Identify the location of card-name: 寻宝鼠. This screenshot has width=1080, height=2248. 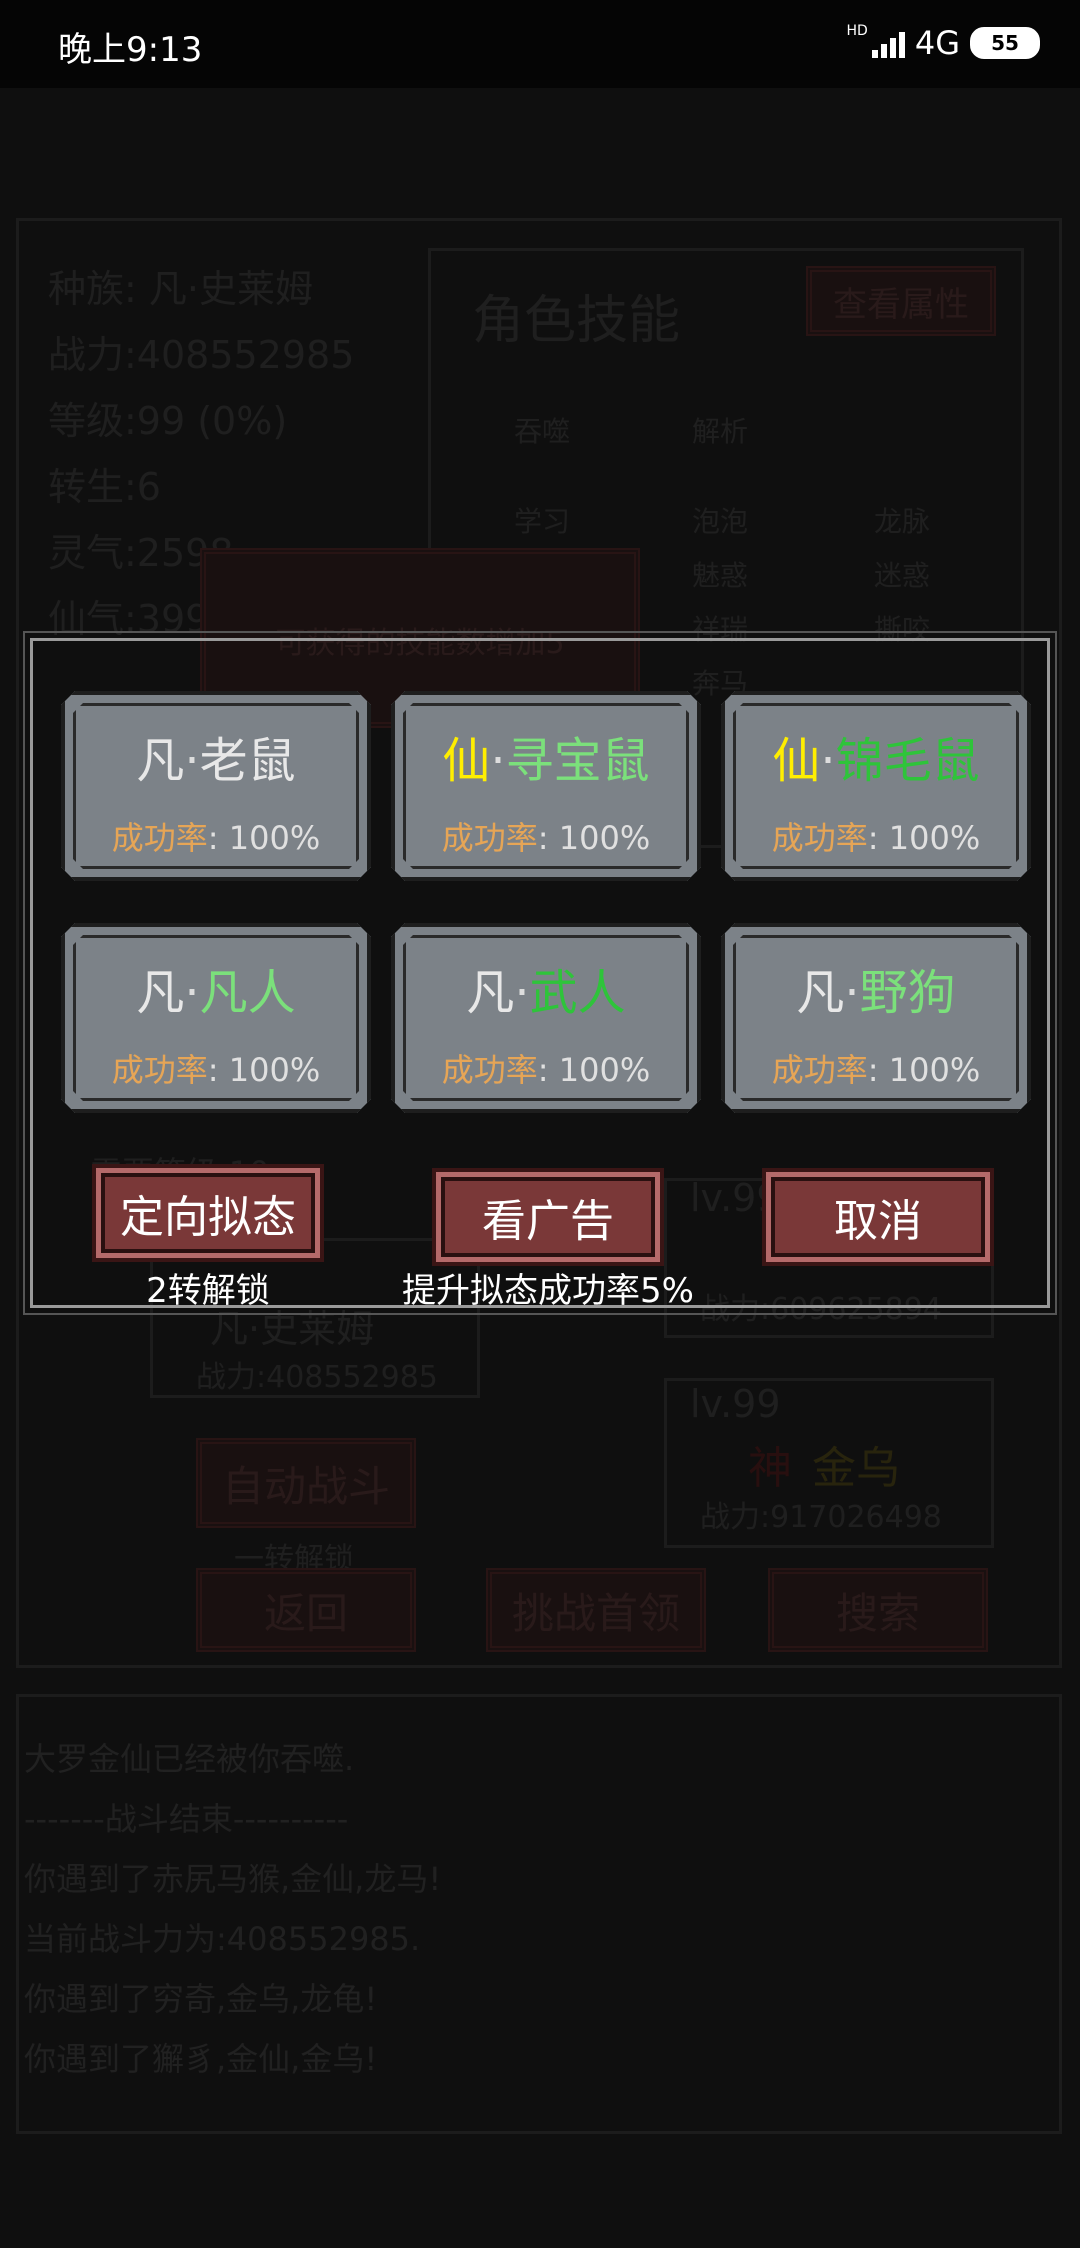
(577, 761).